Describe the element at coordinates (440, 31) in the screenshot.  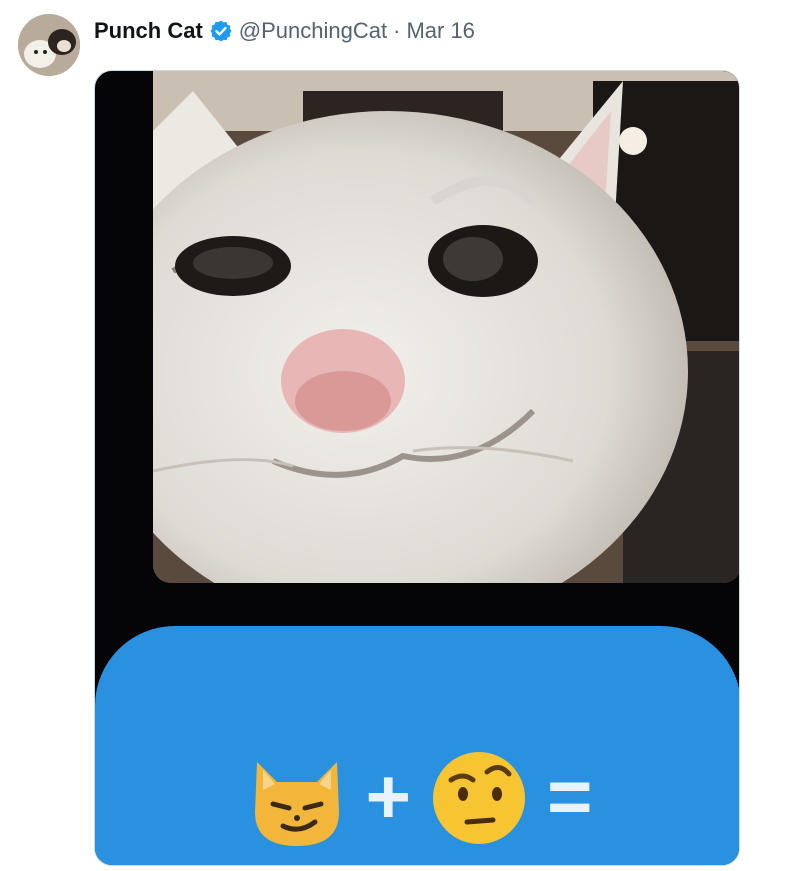
I see `tweet-date: Mar 16` at that location.